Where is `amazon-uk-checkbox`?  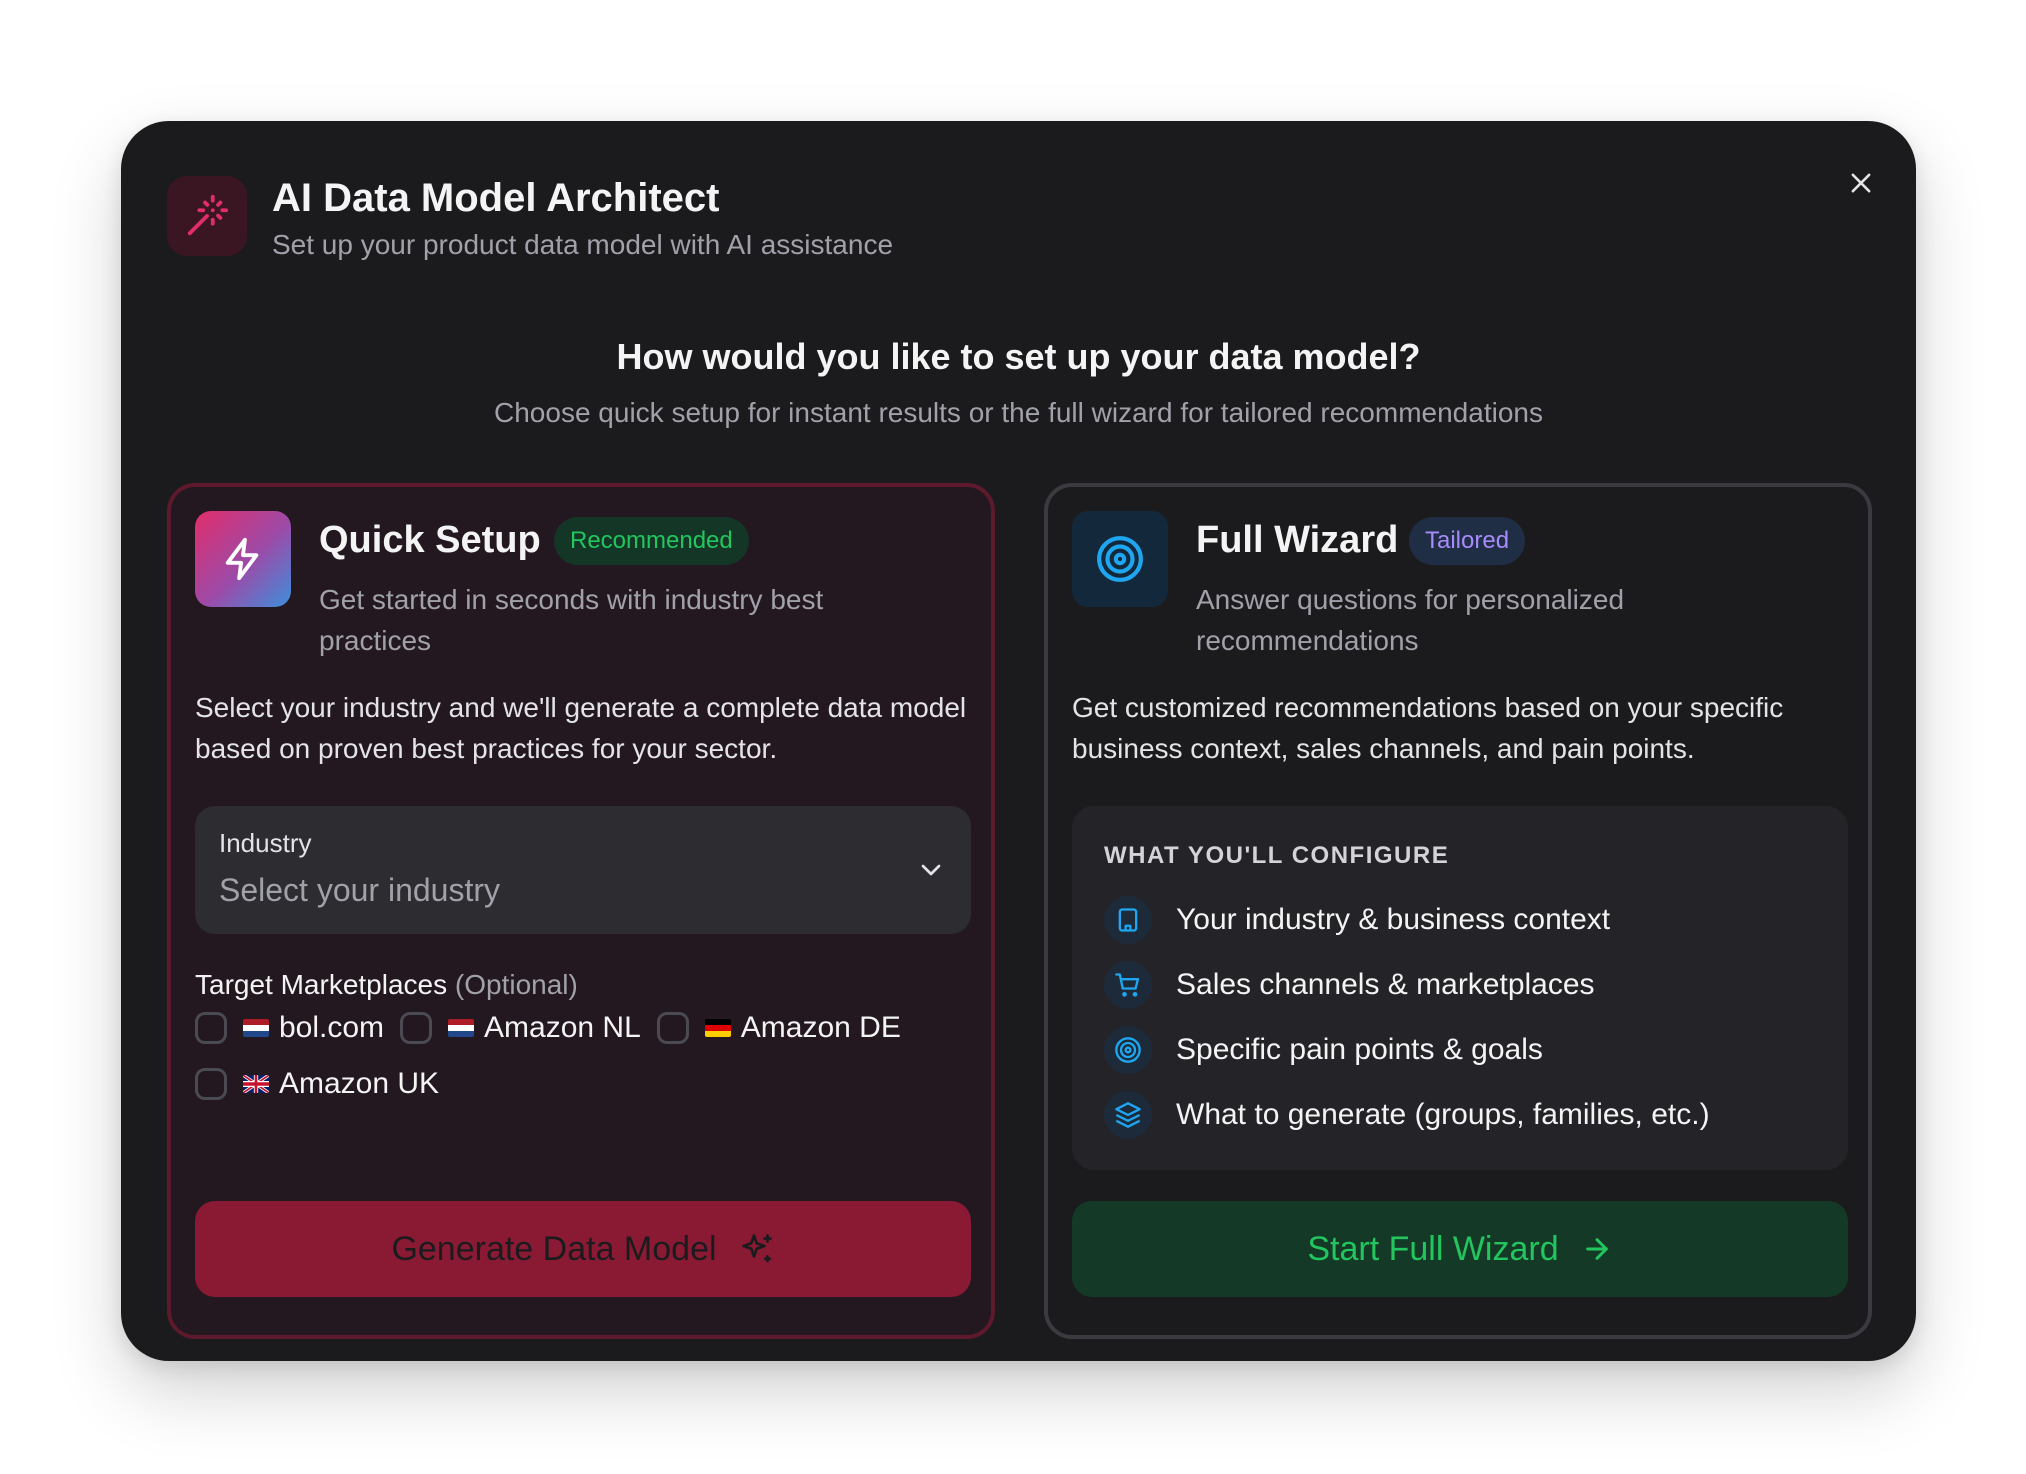 amazon-uk-checkbox is located at coordinates (211, 1084).